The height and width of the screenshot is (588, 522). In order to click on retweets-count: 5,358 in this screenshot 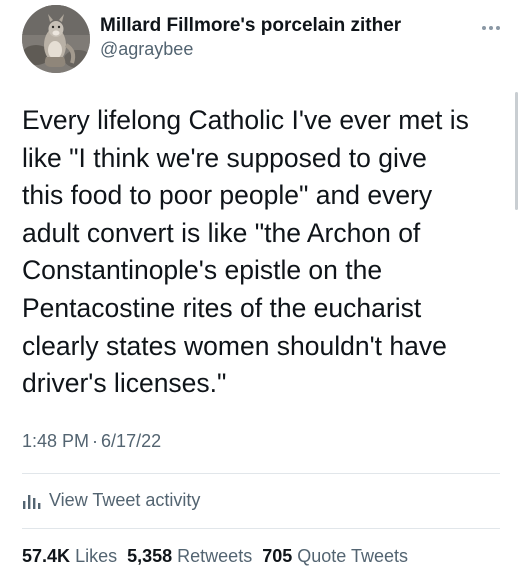, I will do `click(150, 556)`.